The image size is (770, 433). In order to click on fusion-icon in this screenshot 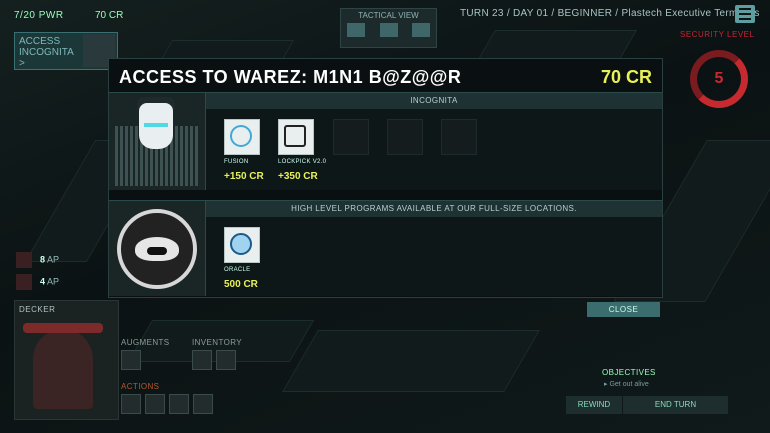, I will do `click(241, 136)`.